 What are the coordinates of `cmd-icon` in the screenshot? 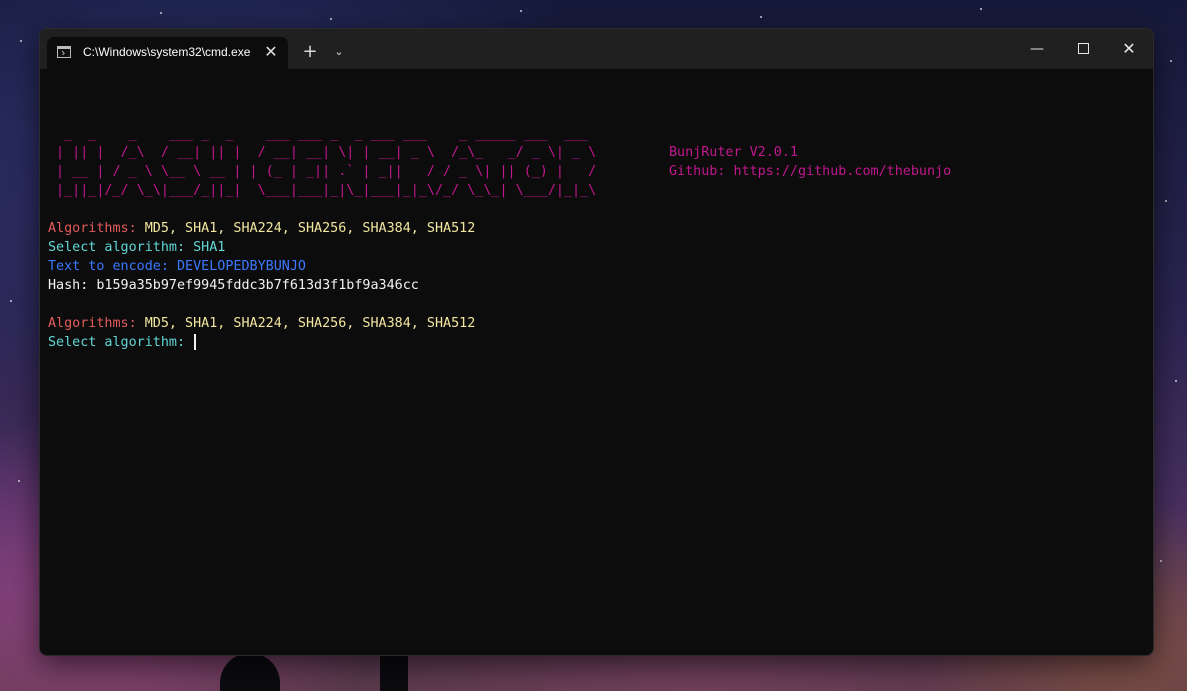 It's located at (64, 52).